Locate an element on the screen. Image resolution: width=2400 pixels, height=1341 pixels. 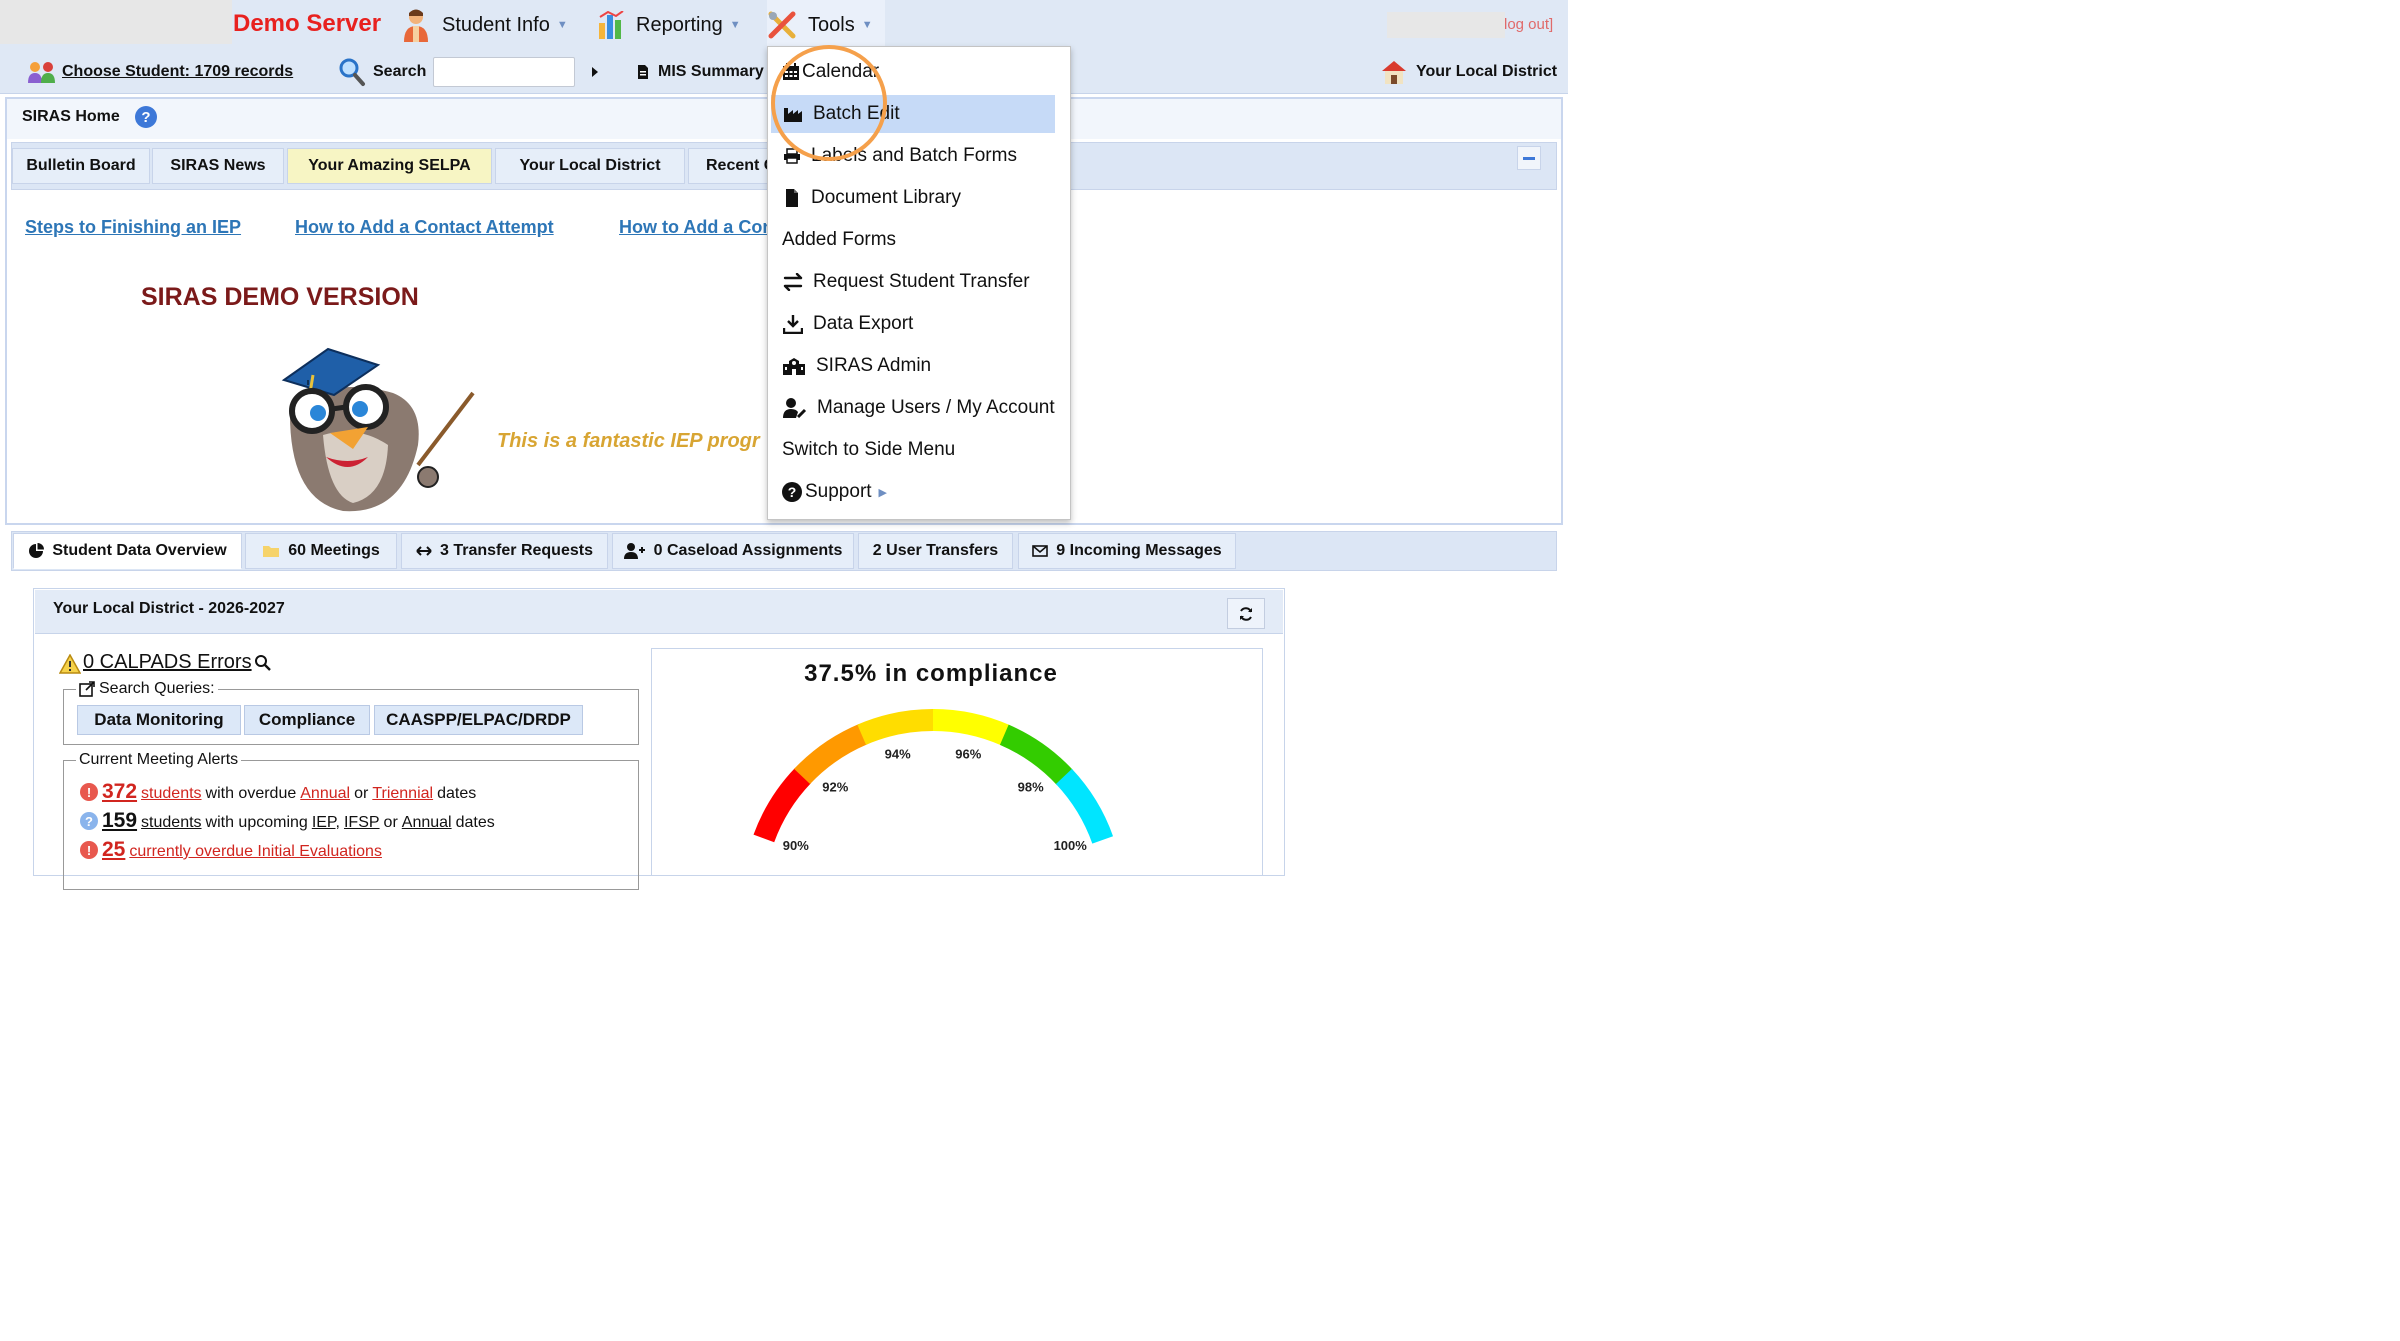
menu-item-data-export: Data Export is located at coordinates (913, 324).